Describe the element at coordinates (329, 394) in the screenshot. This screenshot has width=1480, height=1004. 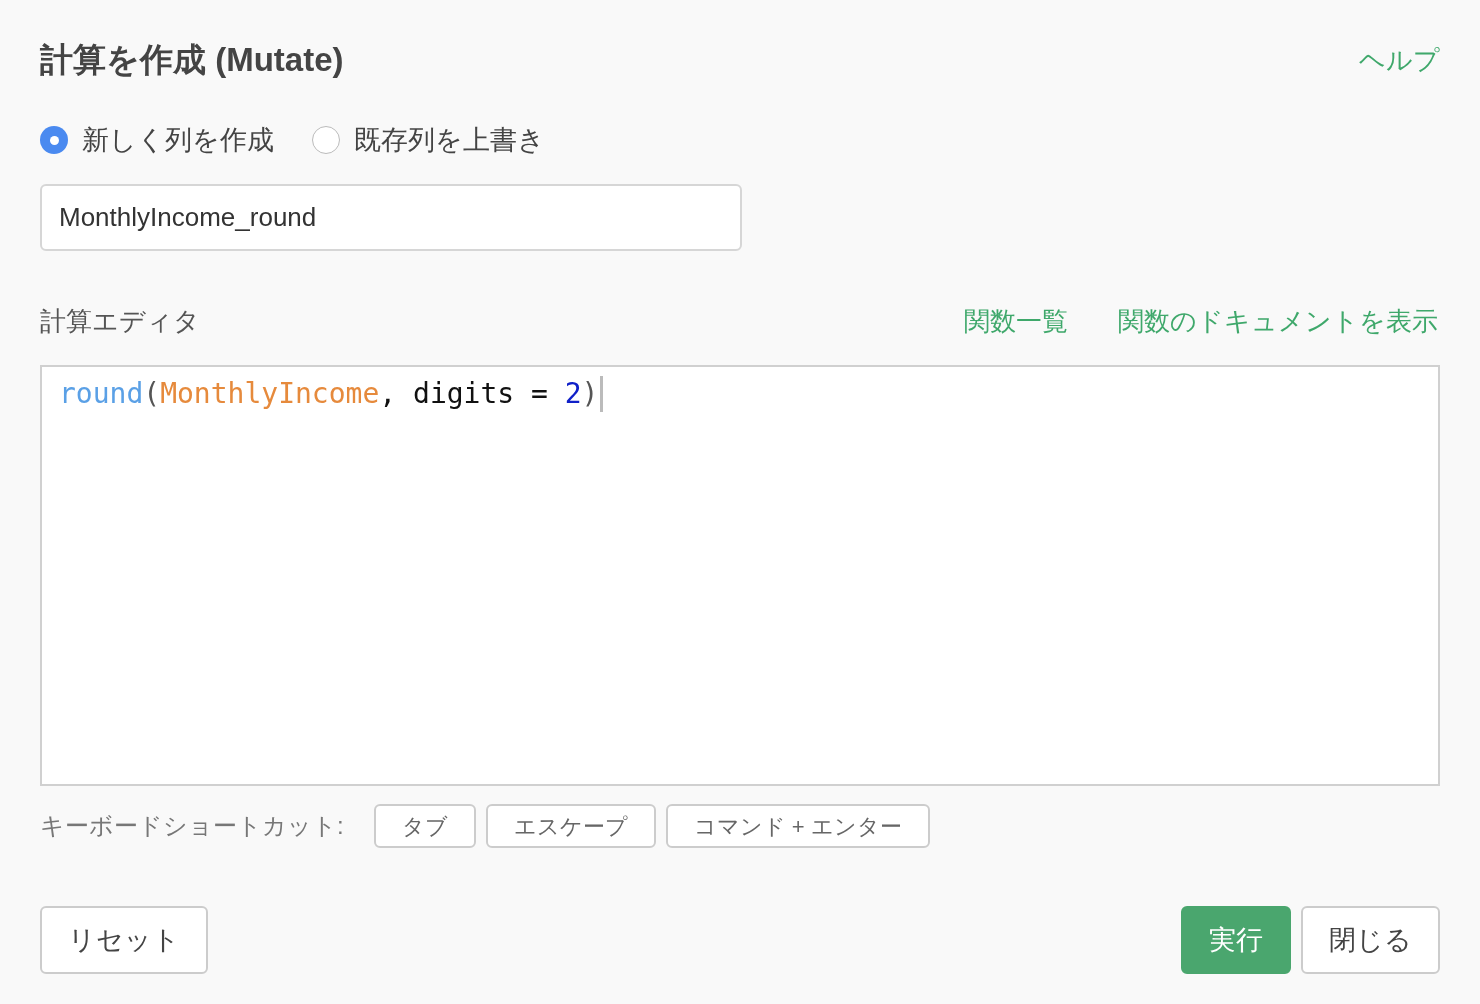
I see `code-line: round(MonthlyIncome, digits = 2)` at that location.